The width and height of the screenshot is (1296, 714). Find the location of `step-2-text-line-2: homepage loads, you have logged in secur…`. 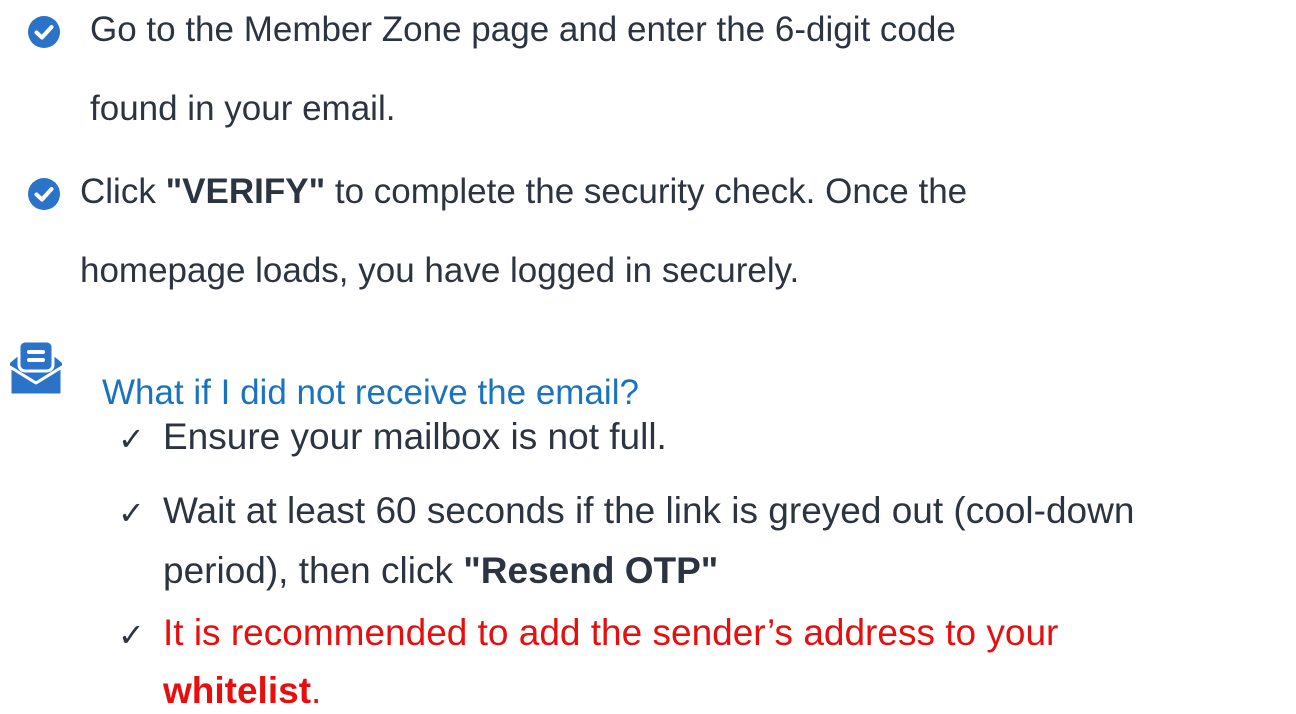

step-2-text-line-2: homepage loads, you have logged in secur… is located at coordinates (440, 270).